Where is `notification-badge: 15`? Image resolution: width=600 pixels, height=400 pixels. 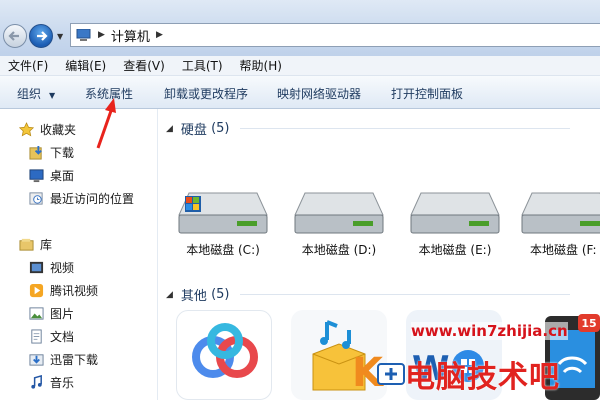
notification-badge: 15 is located at coordinates (589, 323).